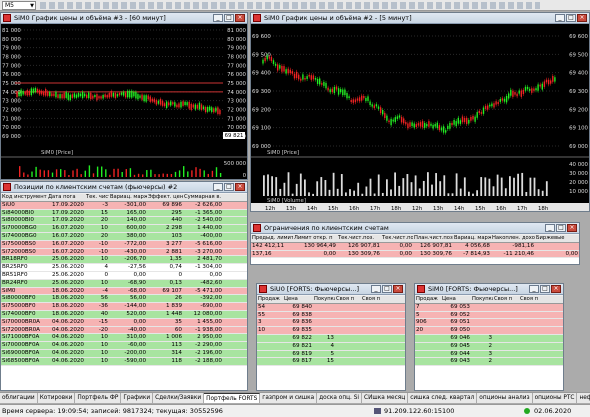 The image size is (590, 417). What do you see at coordinates (489, 289) in the screenshot?
I see `quote2-titlebar: SiM0 [FORTS: Фьючерсы...] _ □ ×` at bounding box center [489, 289].